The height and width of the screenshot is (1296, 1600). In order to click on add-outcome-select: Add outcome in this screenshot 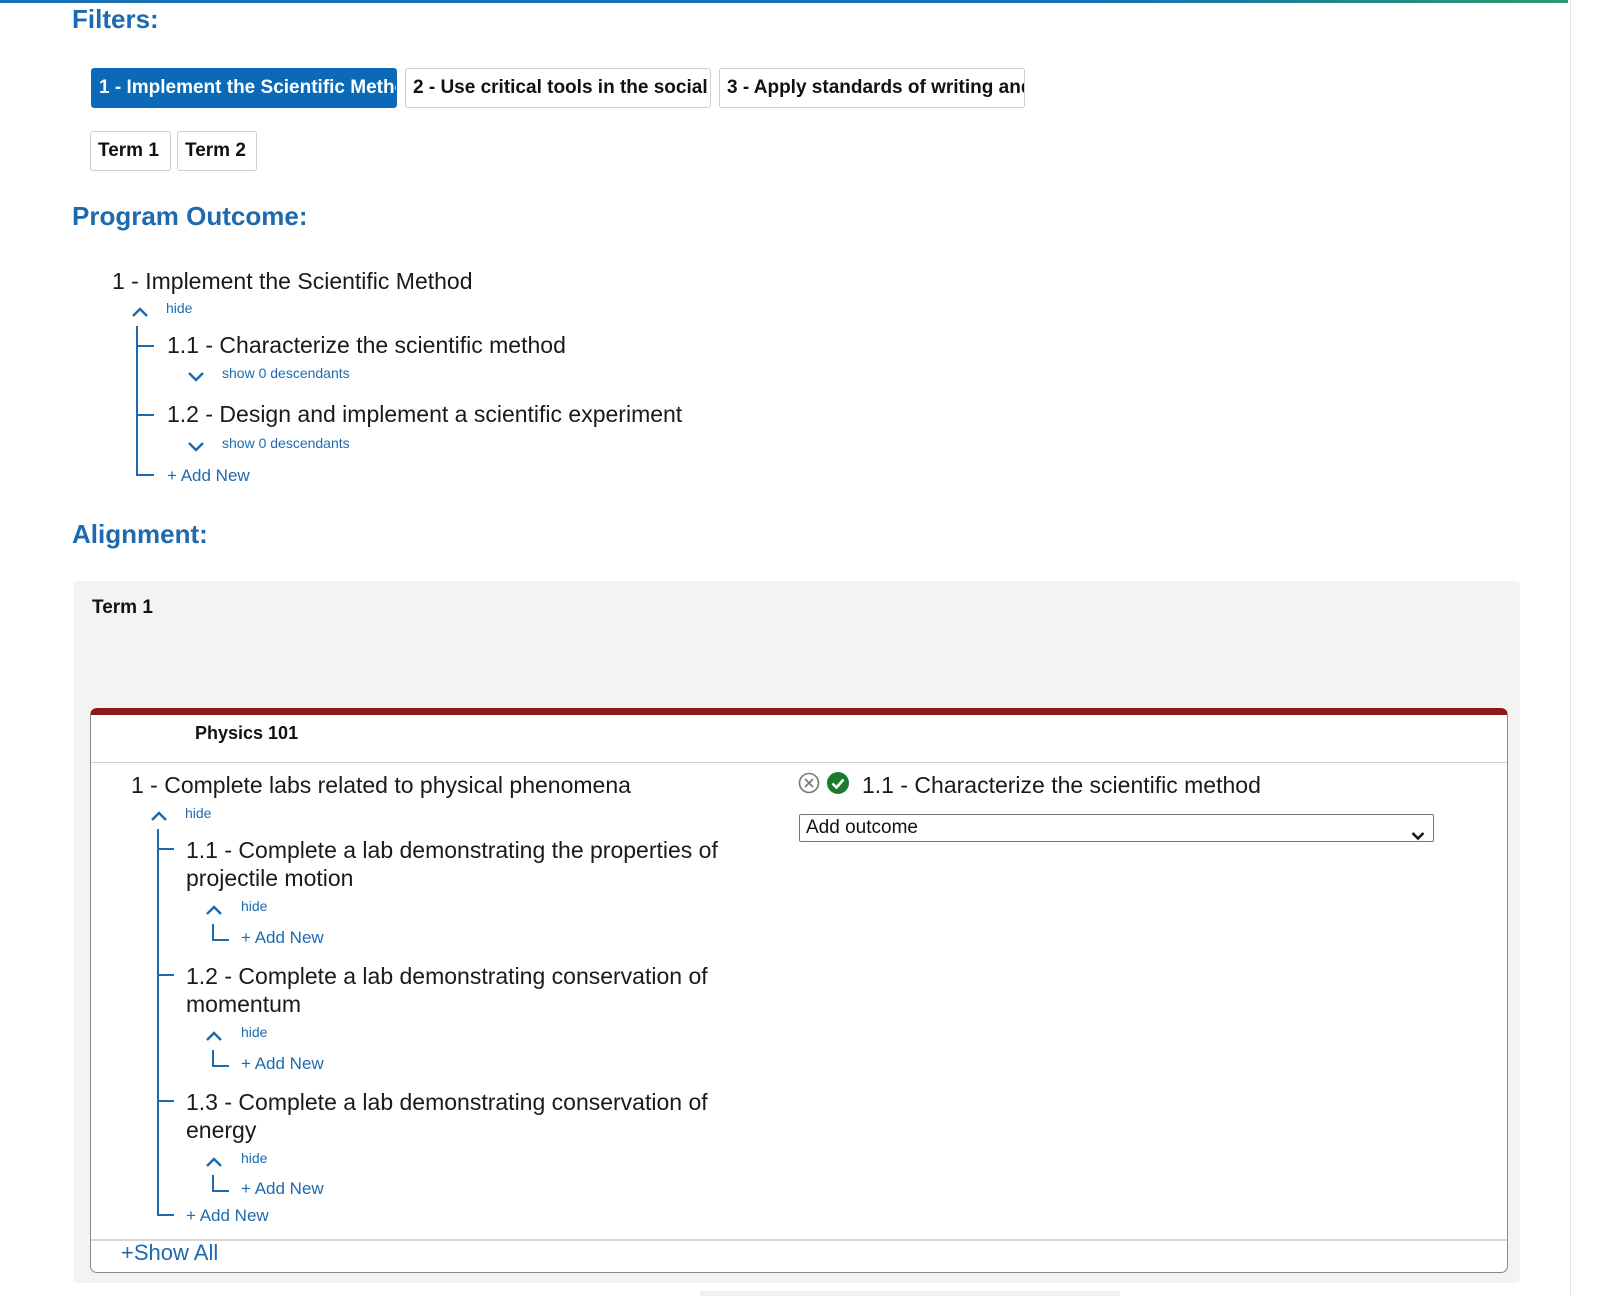, I will do `click(1116, 828)`.